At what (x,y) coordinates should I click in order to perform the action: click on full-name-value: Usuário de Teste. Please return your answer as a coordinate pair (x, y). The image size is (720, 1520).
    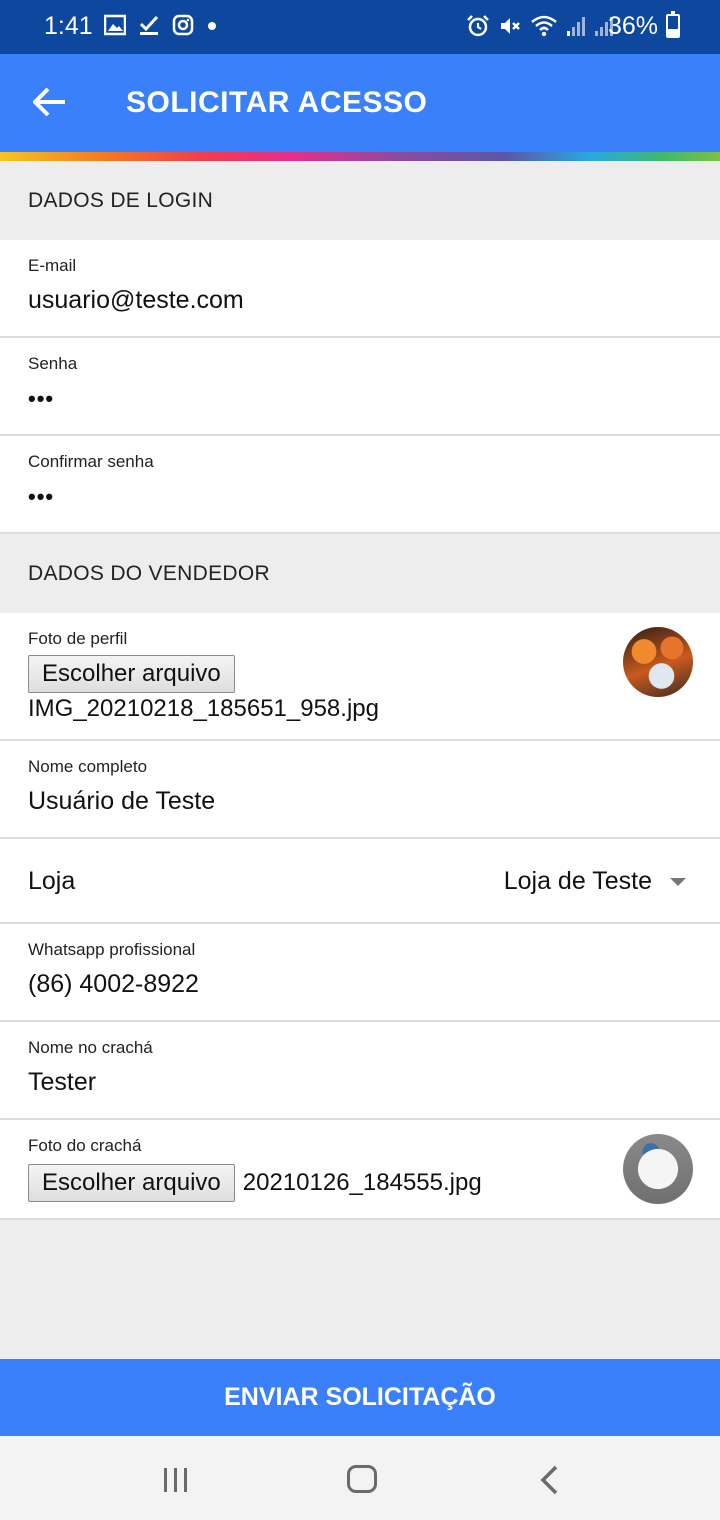
    Looking at the image, I should click on (374, 796).